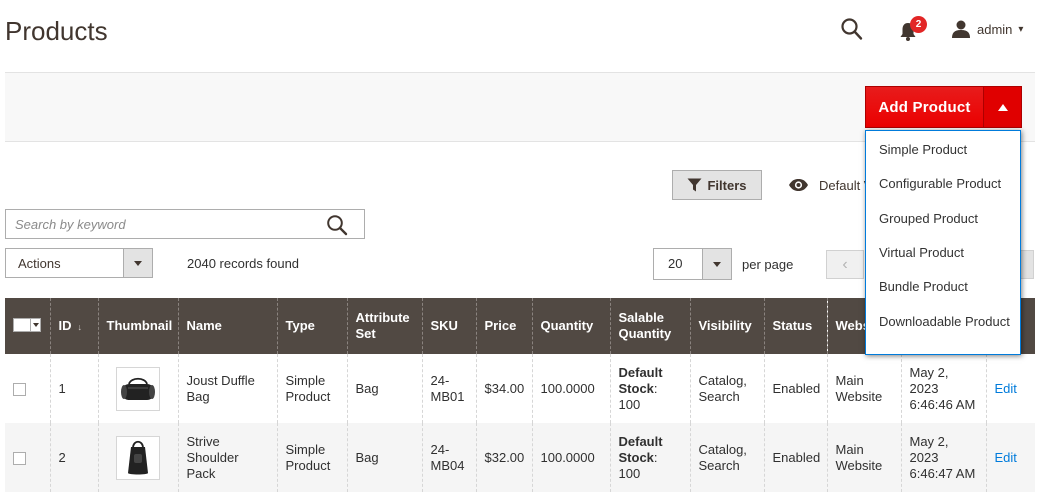  Describe the element at coordinates (503, 326) in the screenshot. I see `column-header-price: Price` at that location.